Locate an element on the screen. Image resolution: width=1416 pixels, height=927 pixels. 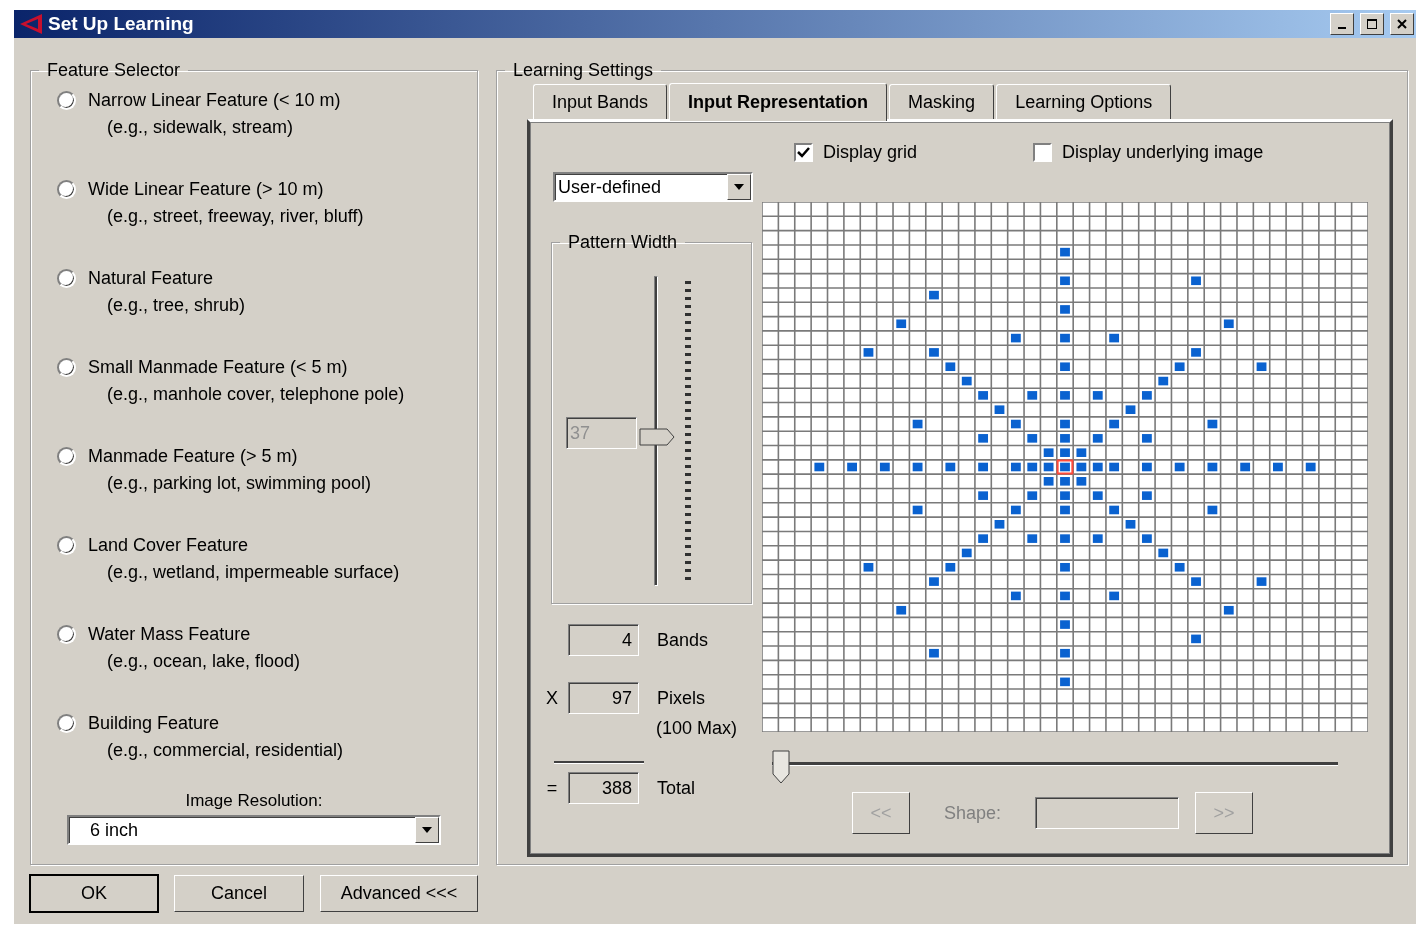
example-text: (e.g., street, freeway, river, bluff) is located at coordinates (236, 216).